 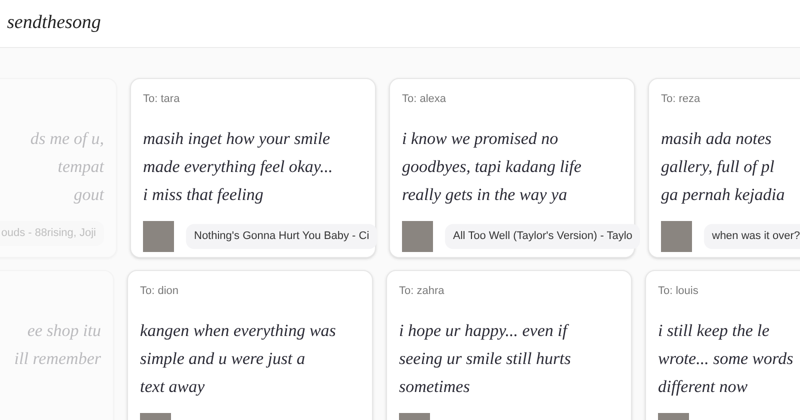 I want to click on message-line: i hope ur happy... even if, so click(x=483, y=331).